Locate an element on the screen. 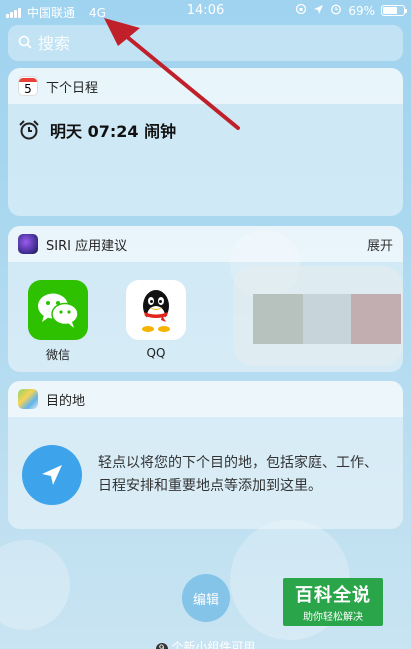 Image resolution: width=411 pixels, height=649 pixels. event-row: 明天 07:24 闹钟 is located at coordinates (205, 130).